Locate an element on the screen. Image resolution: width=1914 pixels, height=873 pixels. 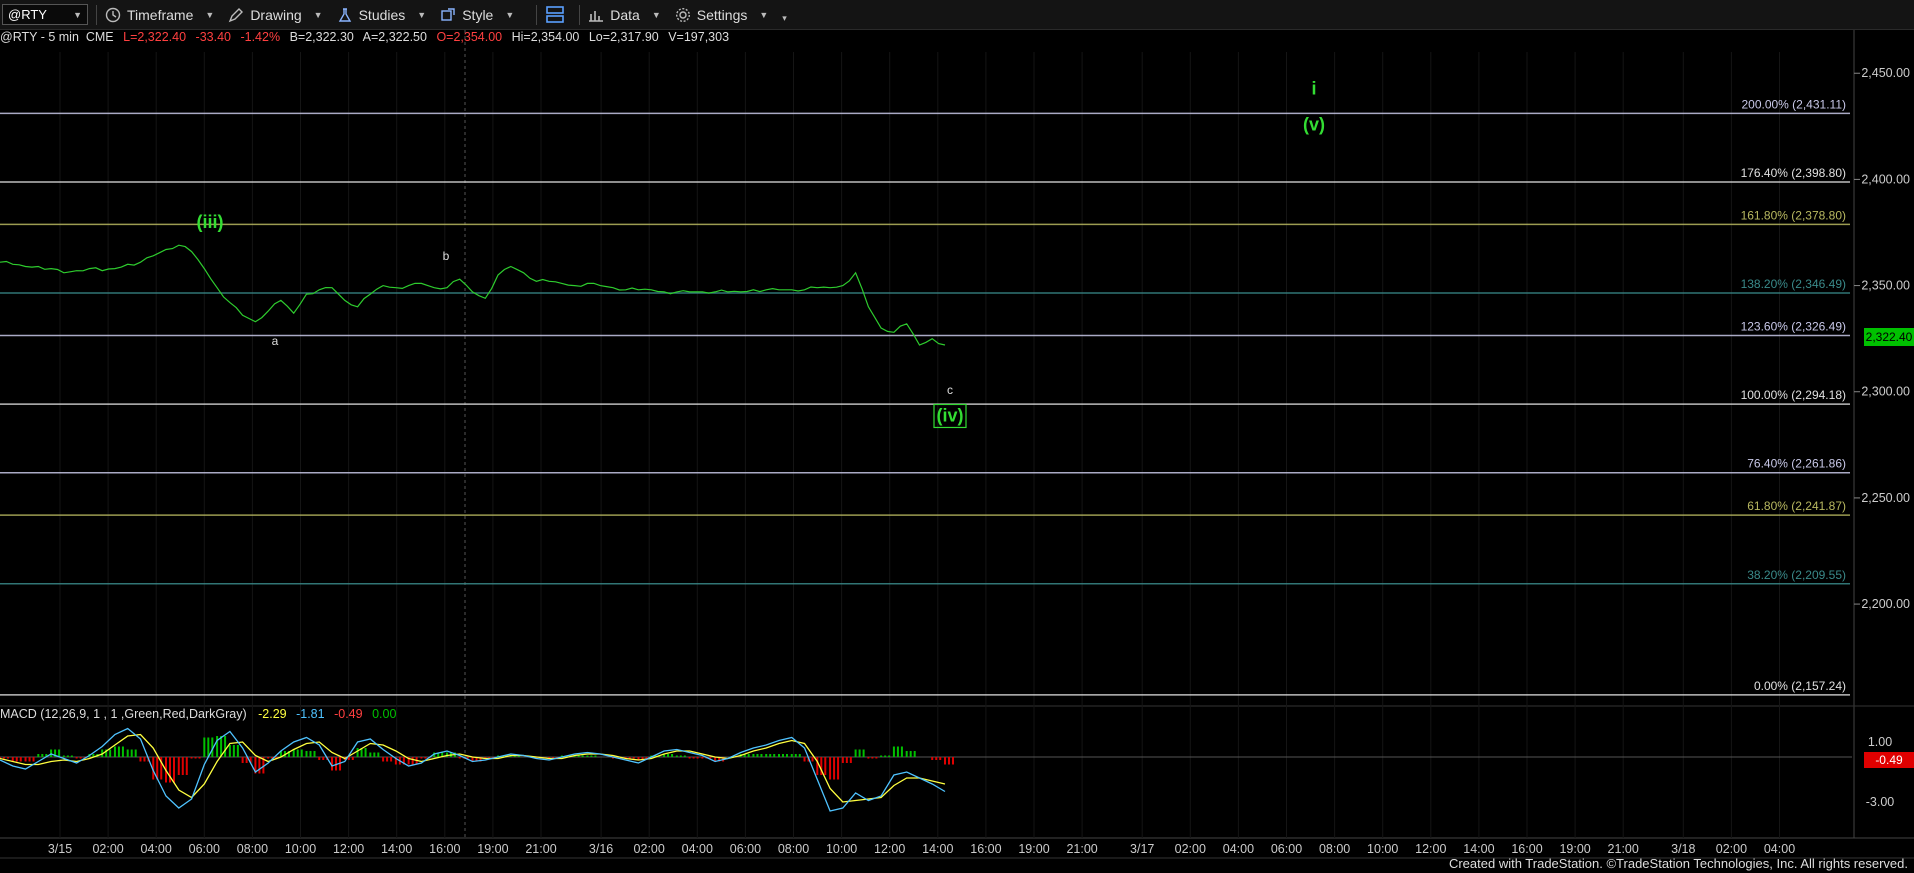
wave-label: a is located at coordinates (275, 341).